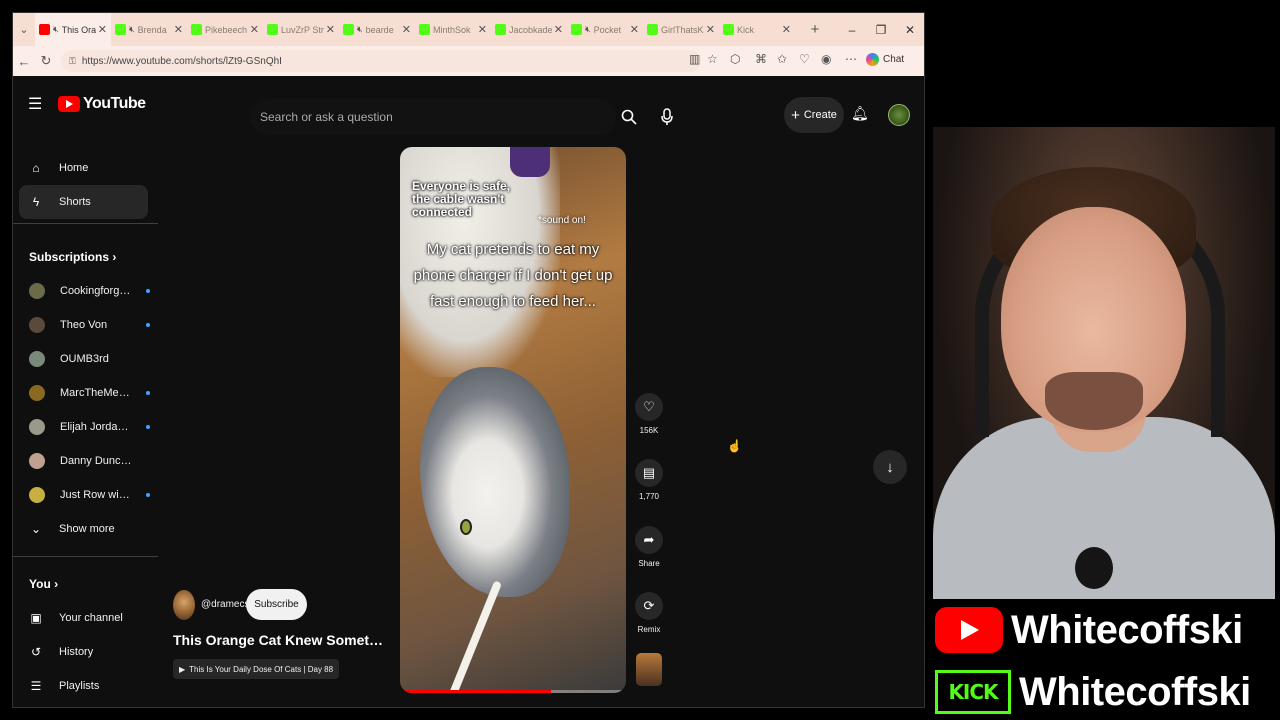 Image resolution: width=1280 pixels, height=720 pixels. I want to click on menu-icon: ☰, so click(35, 104).